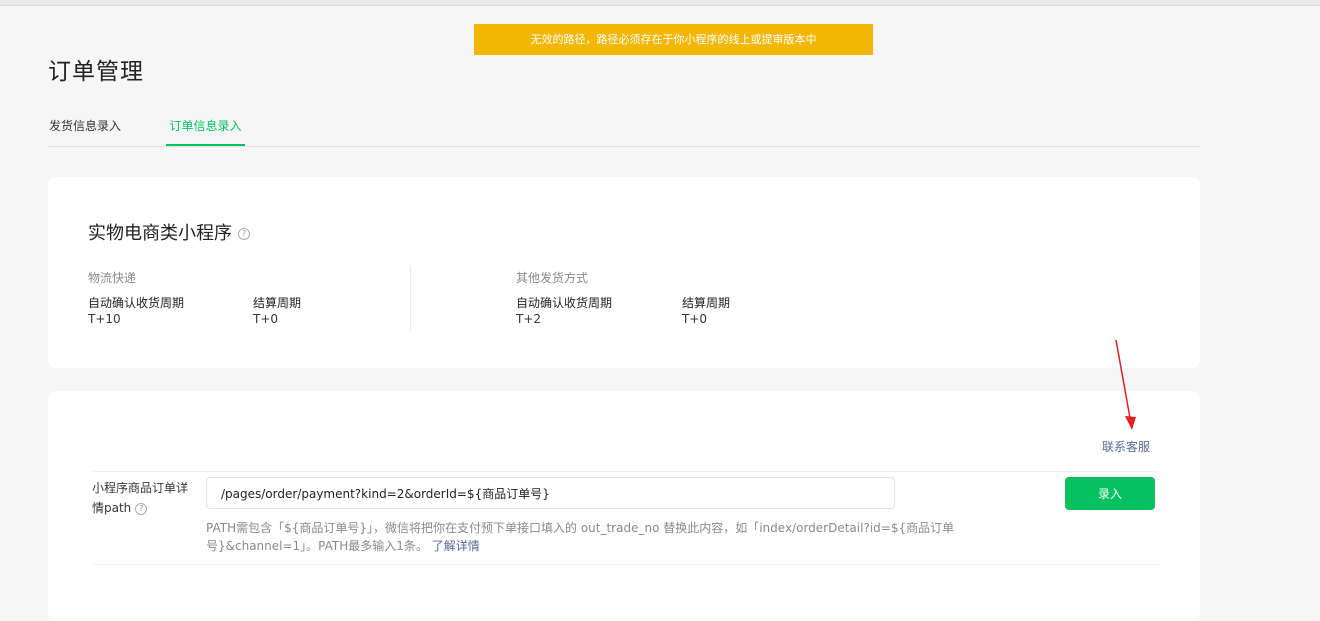 The image size is (1320, 621). I want to click on tab-shipping-info: 发货信息录入, so click(85, 132).